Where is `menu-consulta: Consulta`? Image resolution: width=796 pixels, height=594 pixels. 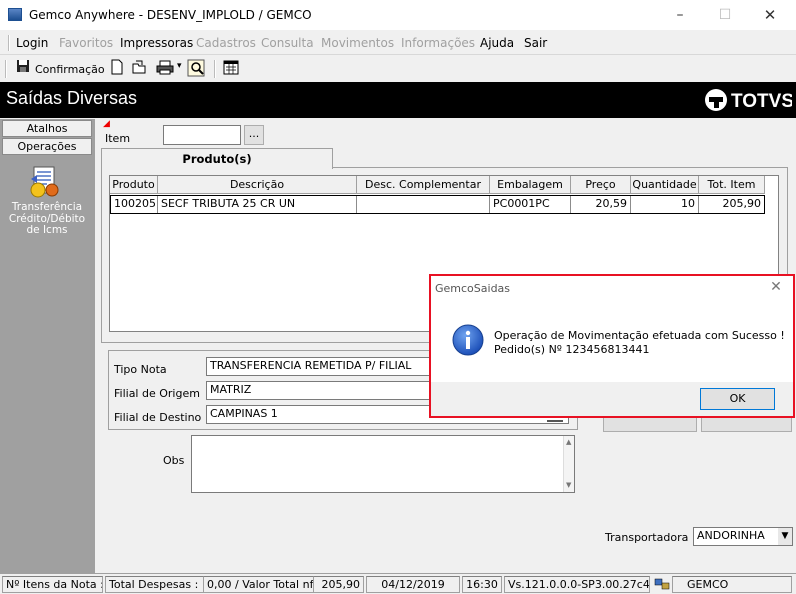
menu-consulta: Consulta is located at coordinates (287, 43).